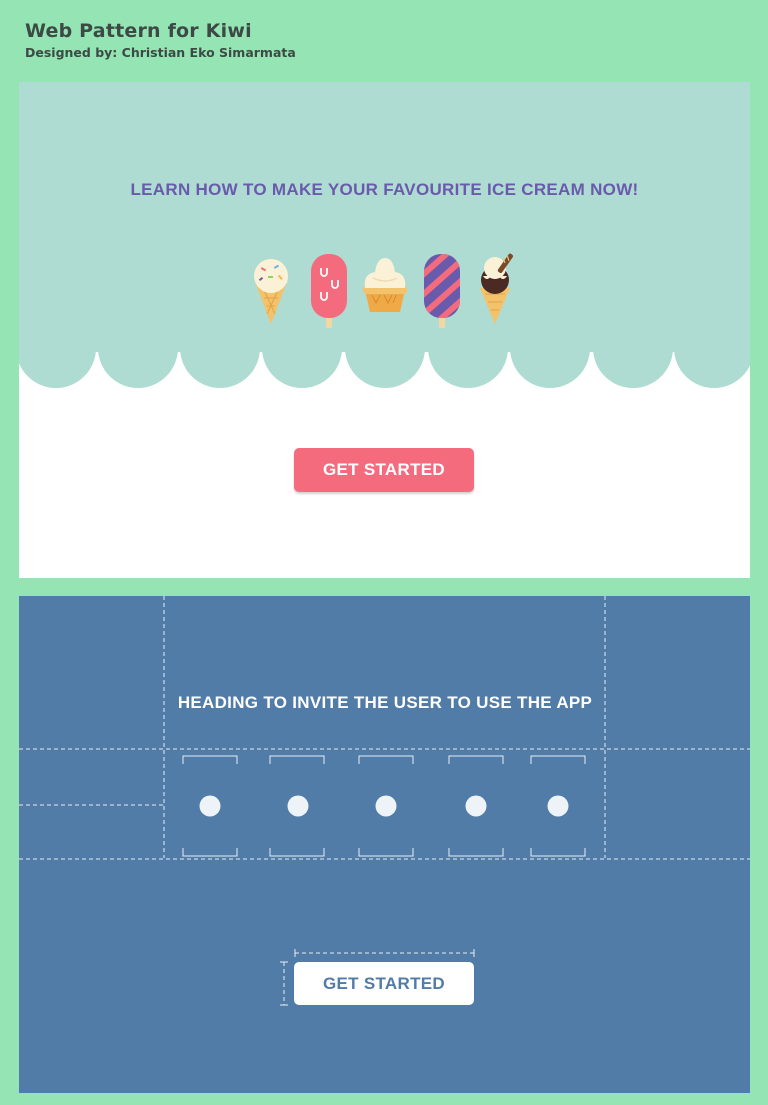  I want to click on sprinkle-cone-icon, so click(271, 291).